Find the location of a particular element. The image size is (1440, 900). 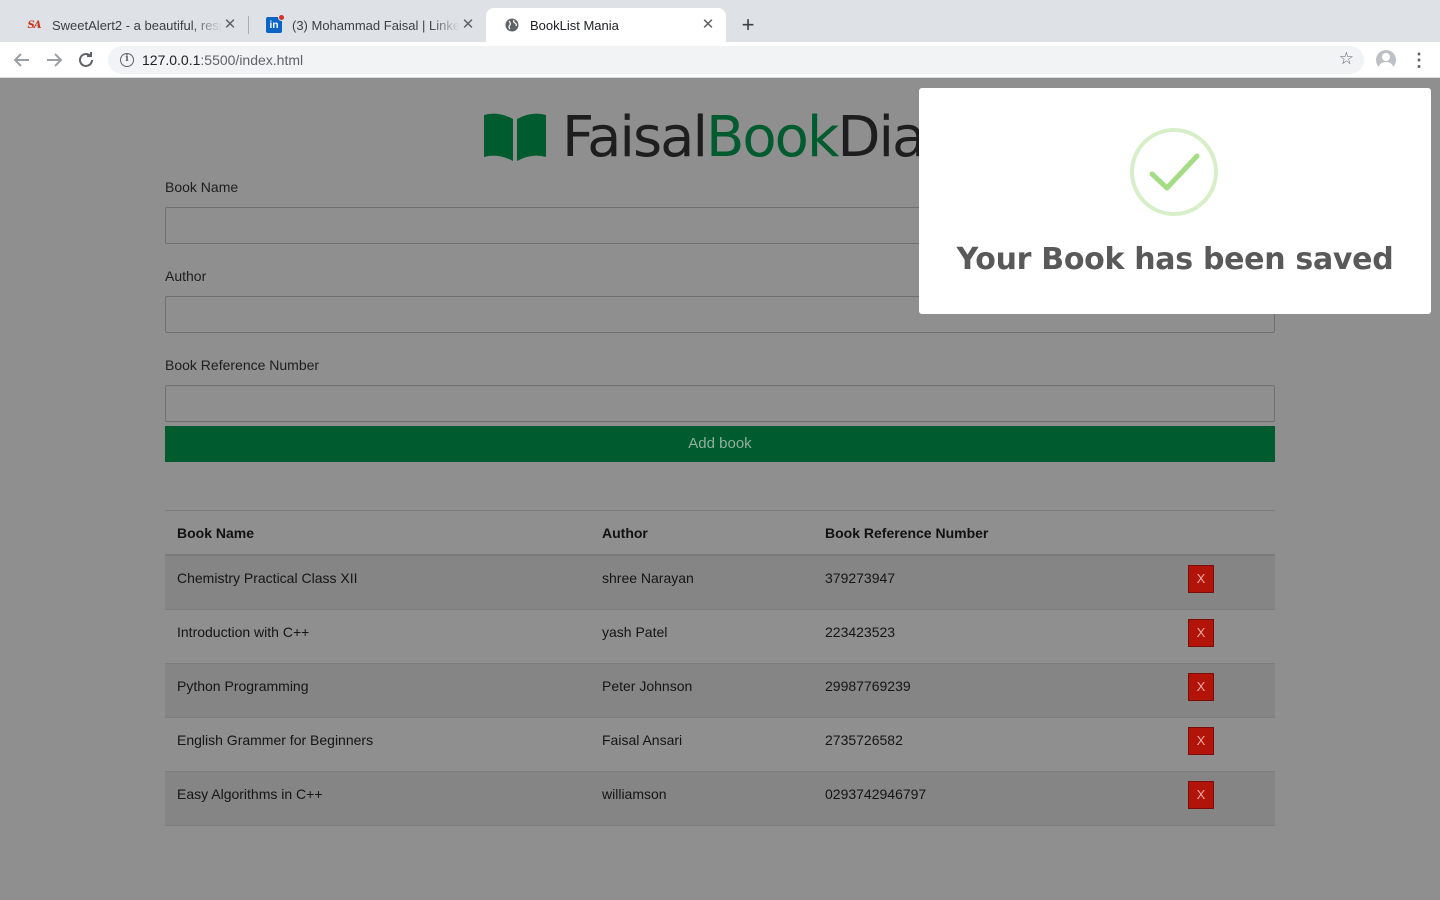

tab-title: (3) Mohammad Faisal | LinkedIn is located at coordinates (376, 25).